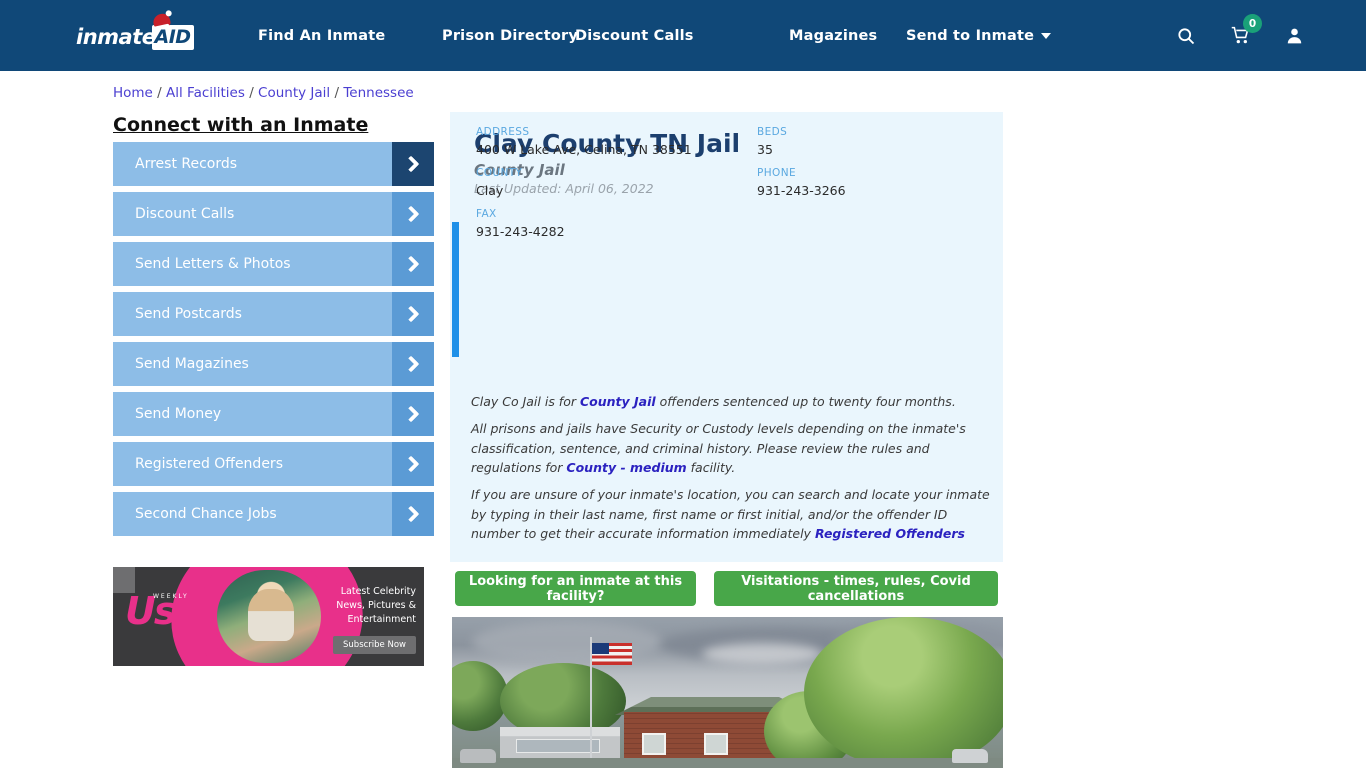  What do you see at coordinates (241, 125) in the screenshot?
I see `sidebar-heading: Connect with an Inmate` at bounding box center [241, 125].